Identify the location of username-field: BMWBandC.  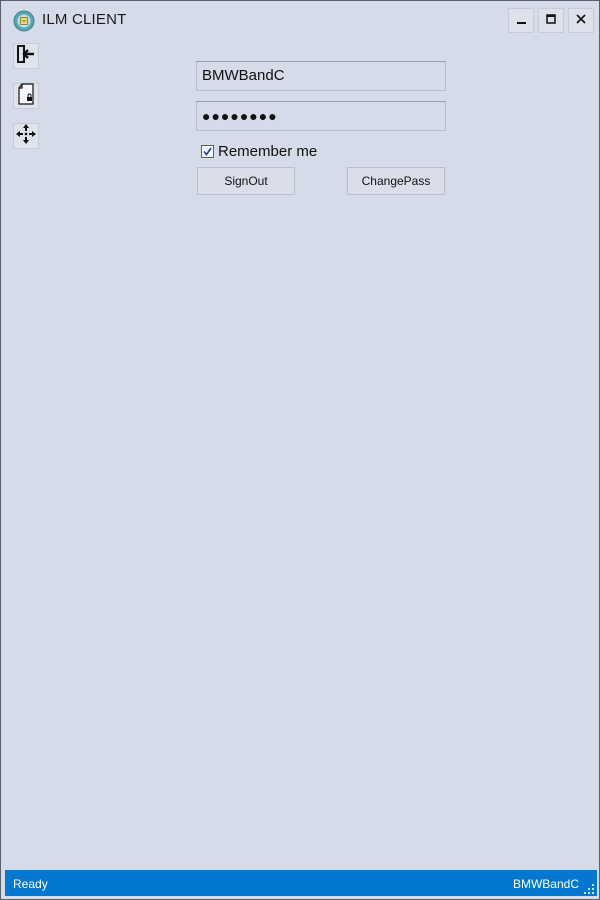
(321, 76).